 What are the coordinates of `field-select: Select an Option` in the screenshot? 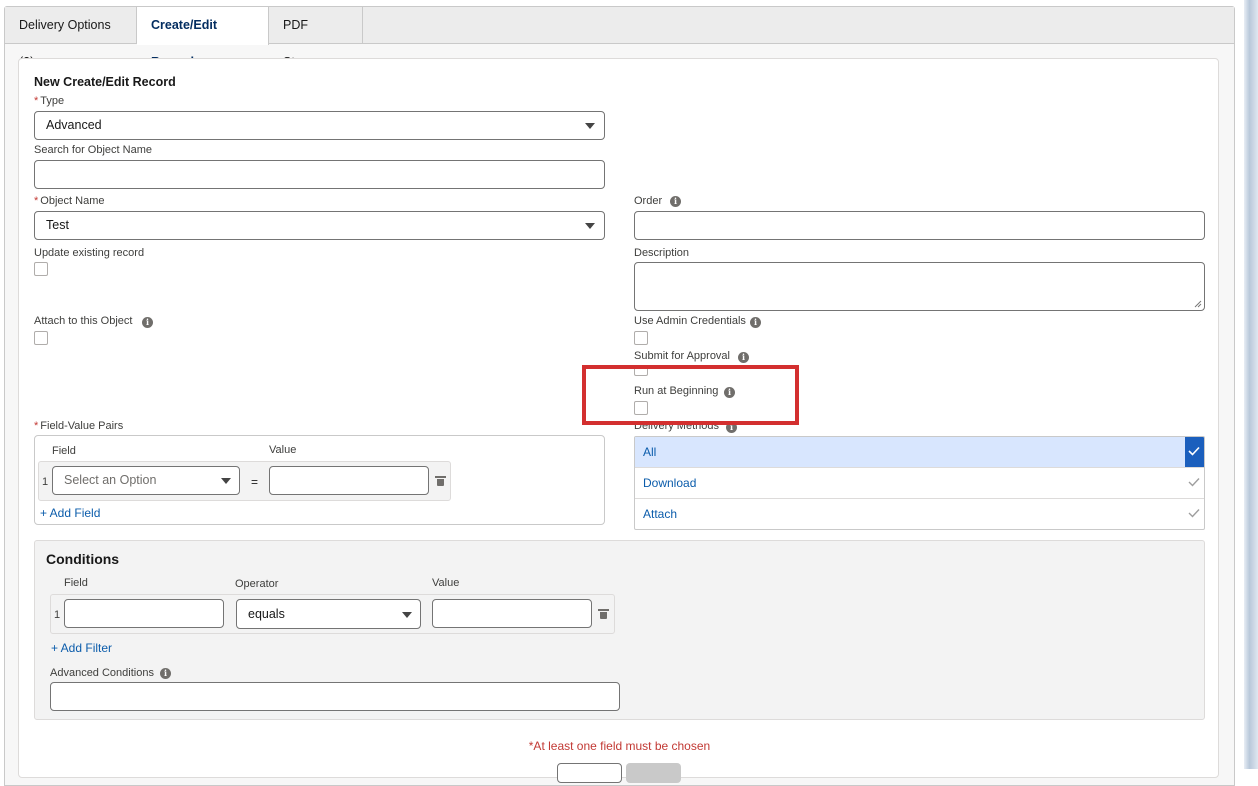 It's located at (146, 480).